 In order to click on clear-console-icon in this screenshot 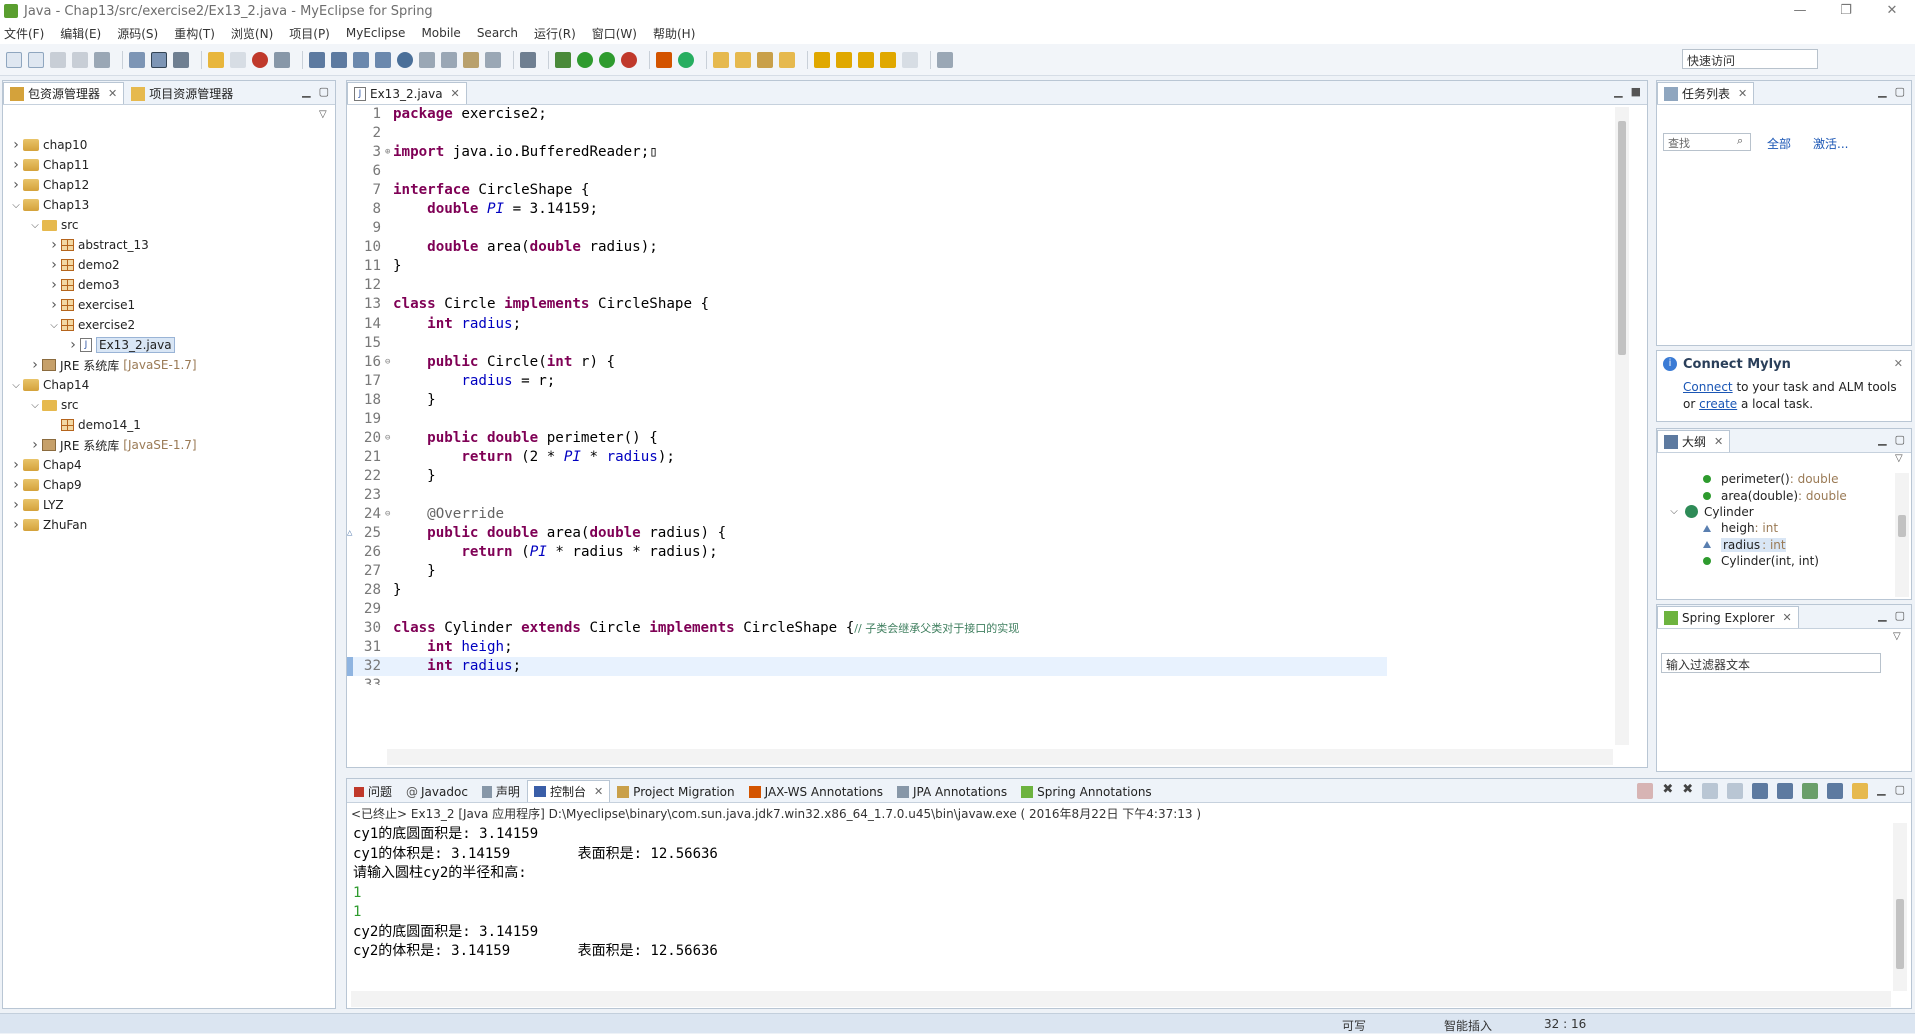, I will do `click(1710, 791)`.